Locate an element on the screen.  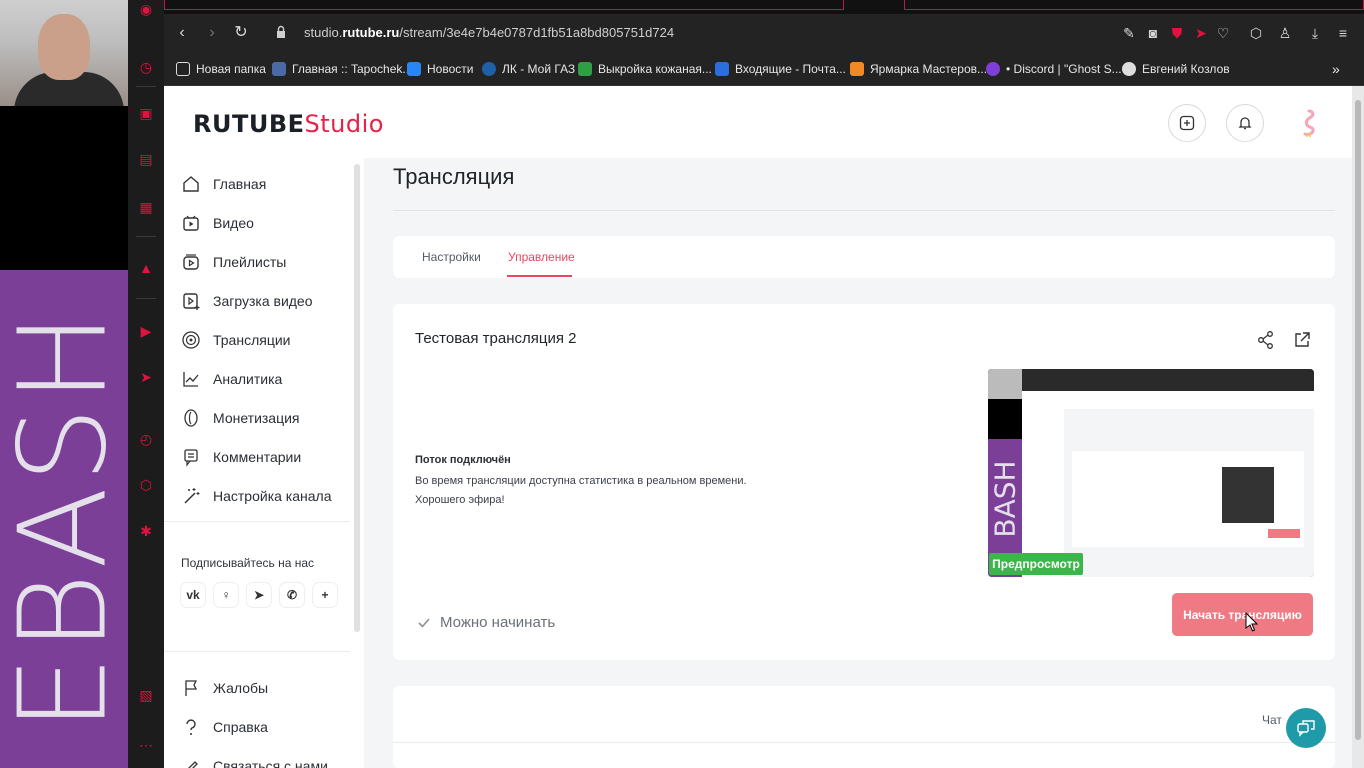
settings-icon: ✱ is located at coordinates (146, 531).